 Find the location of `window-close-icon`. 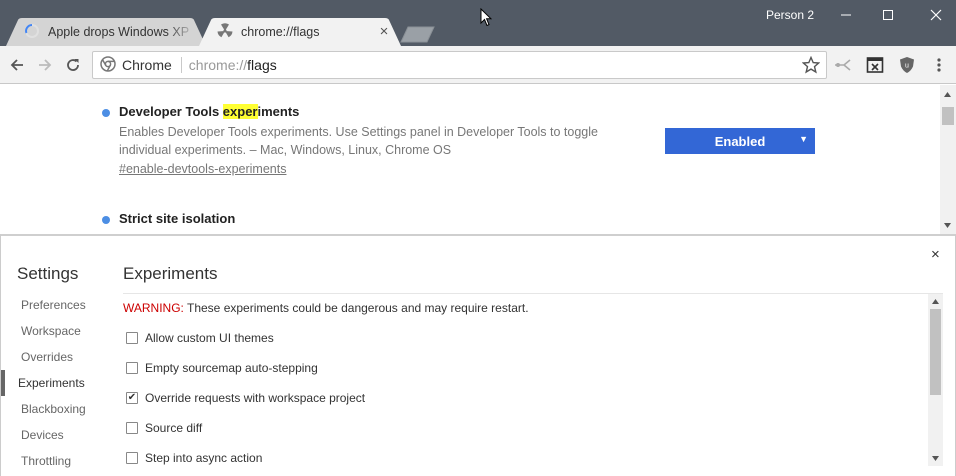

window-close-icon is located at coordinates (936, 15).